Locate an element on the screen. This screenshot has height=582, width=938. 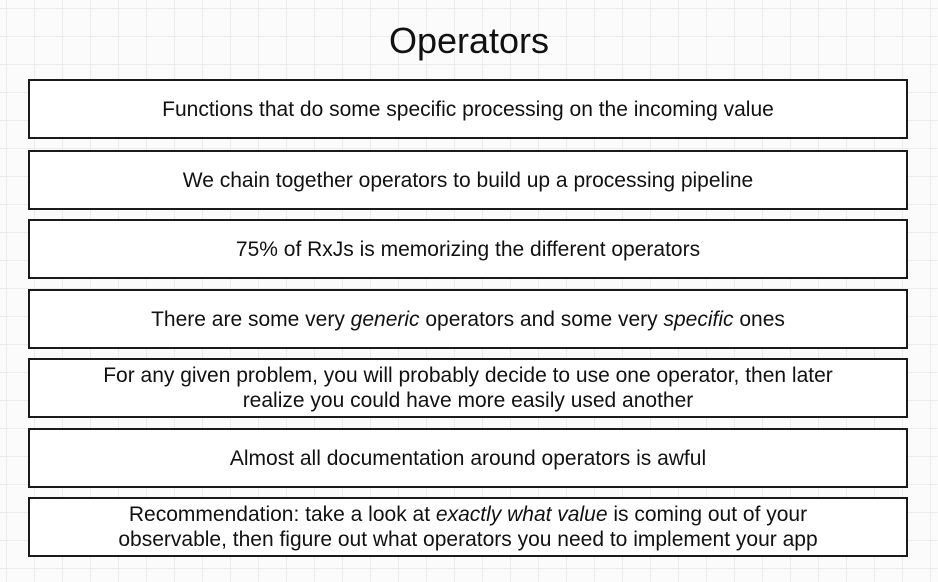
emphasis-specific: specific is located at coordinates (698, 319).